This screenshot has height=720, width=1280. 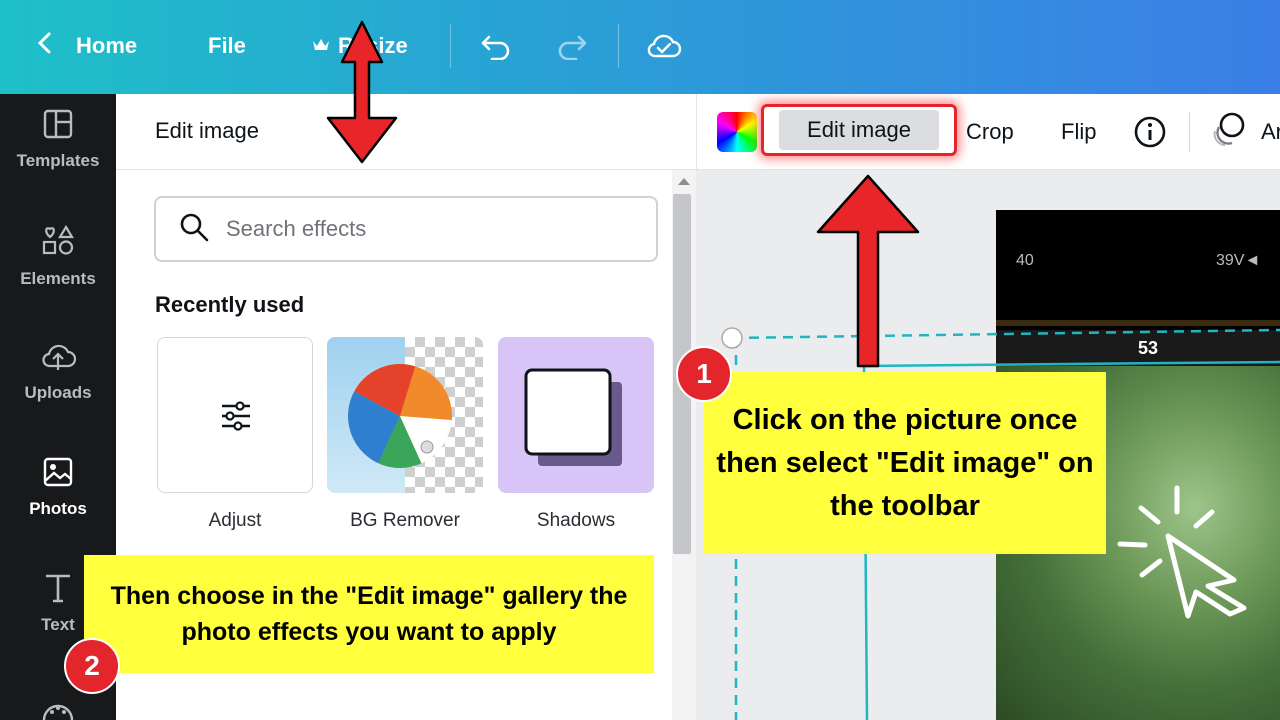 What do you see at coordinates (194, 229) in the screenshot?
I see `search-icon` at bounding box center [194, 229].